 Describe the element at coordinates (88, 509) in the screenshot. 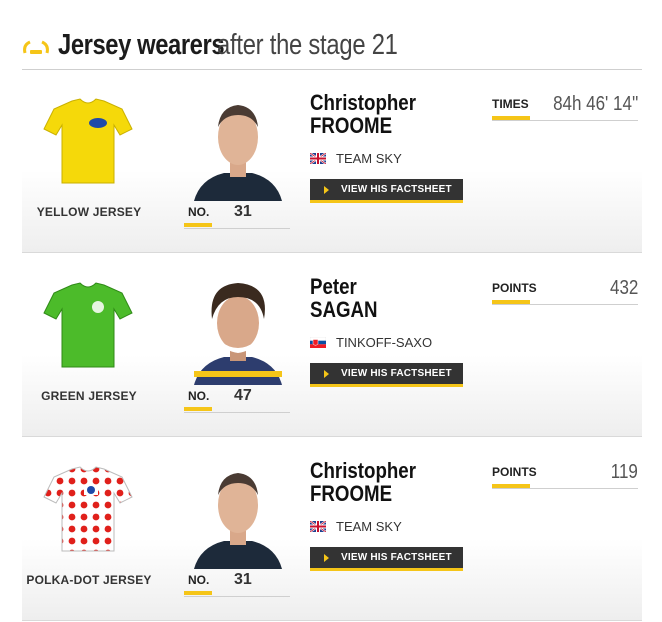

I see `polka-dot-jersey-icon` at that location.